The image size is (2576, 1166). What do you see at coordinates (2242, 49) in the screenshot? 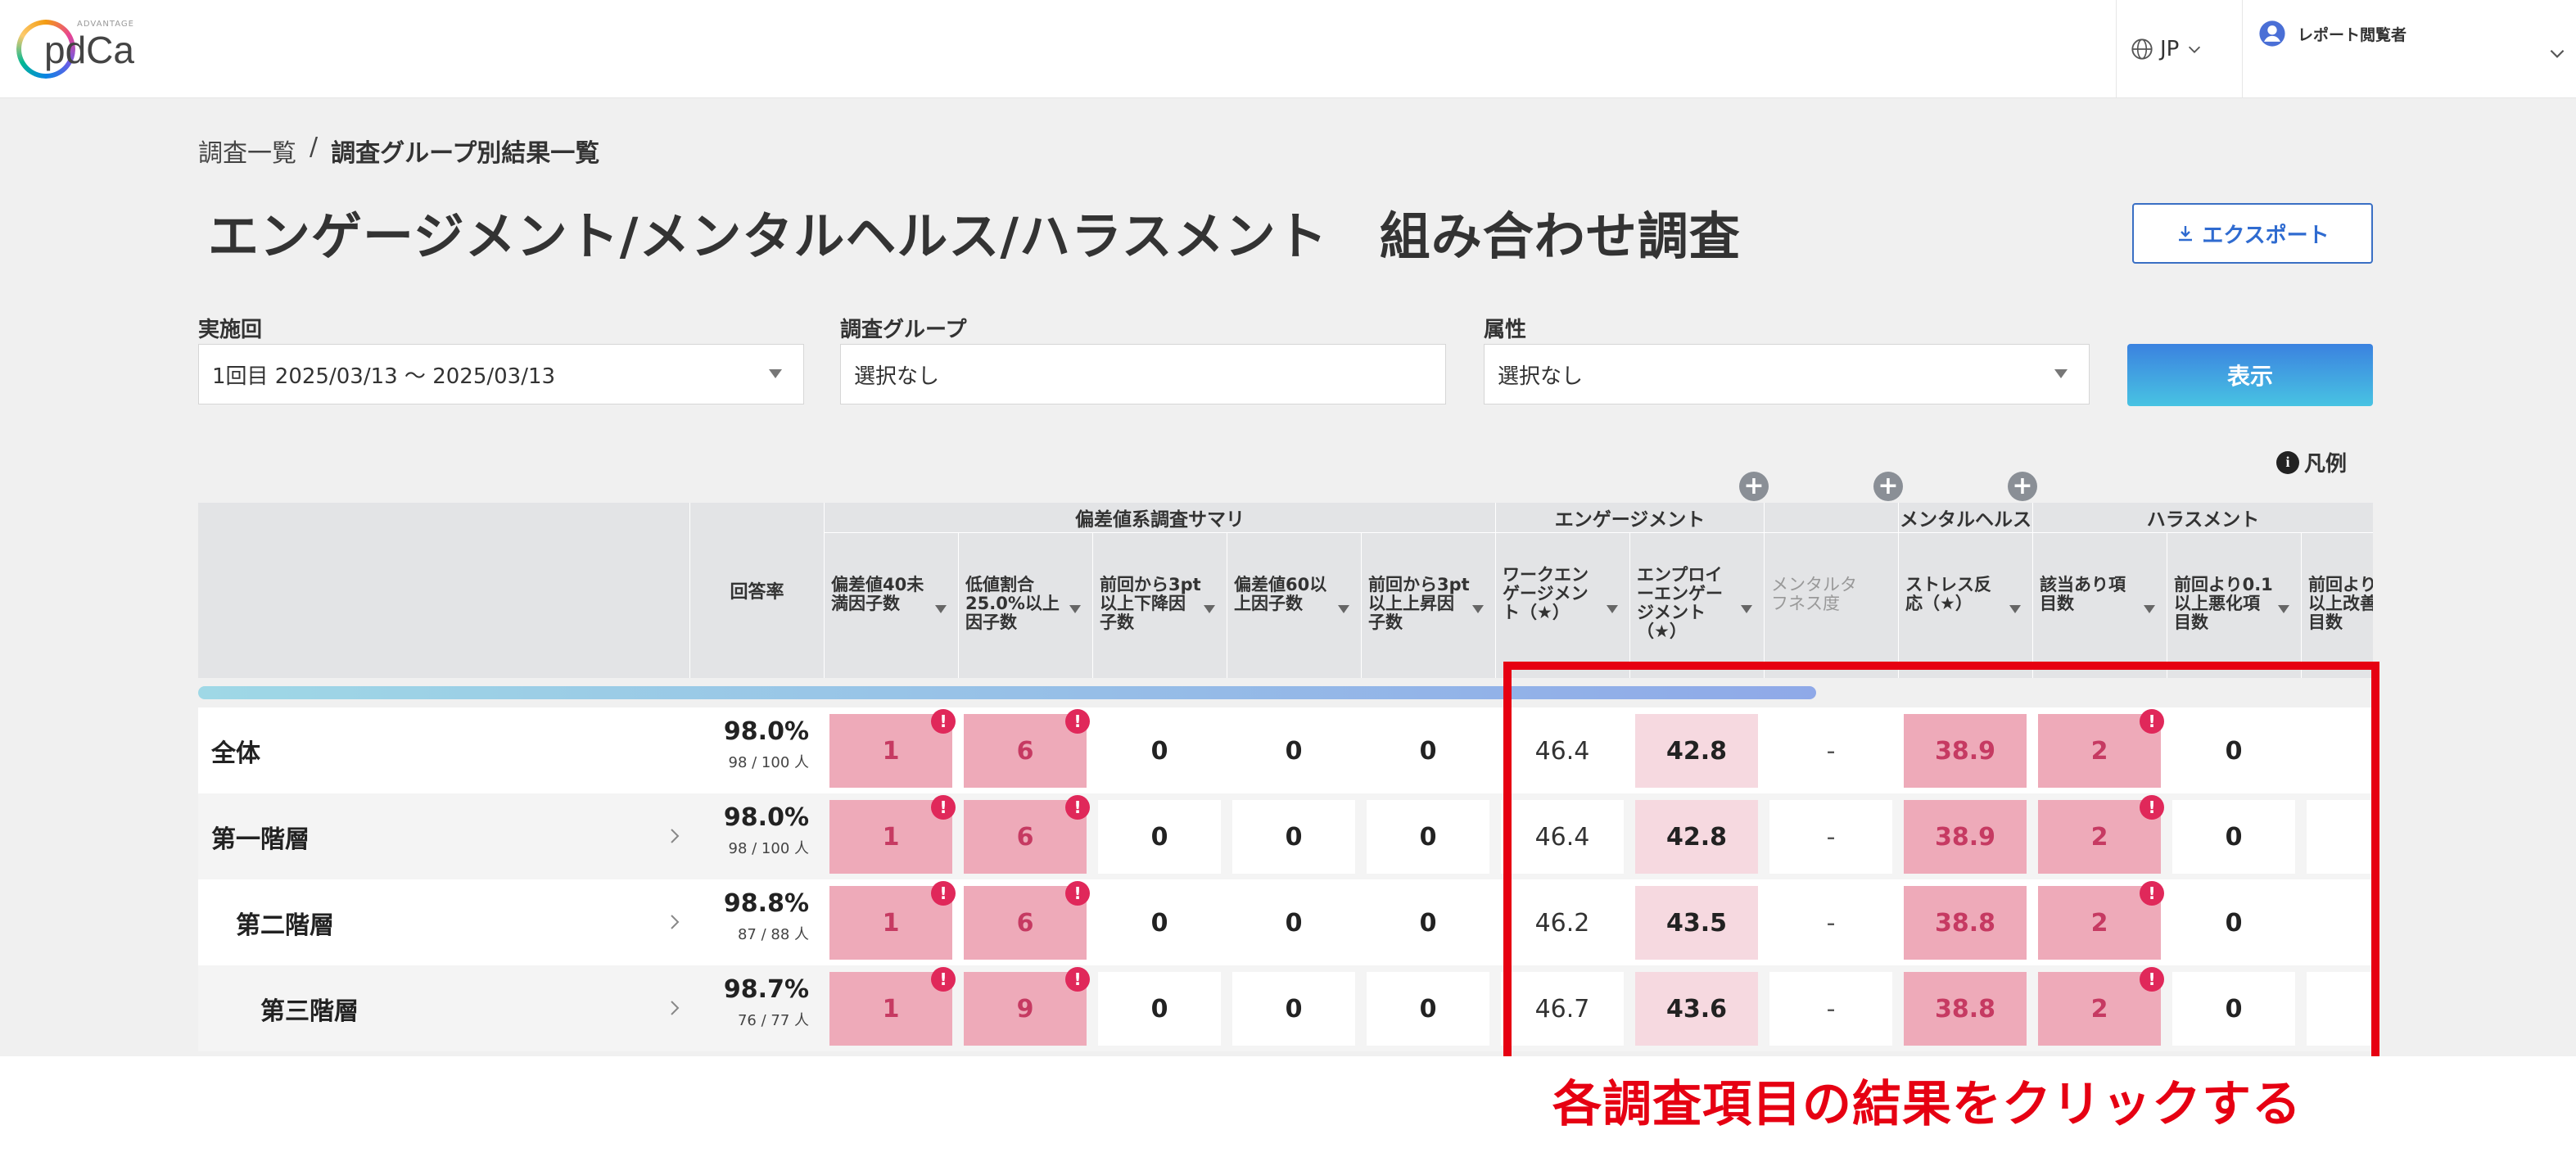
I see `header-divider` at bounding box center [2242, 49].